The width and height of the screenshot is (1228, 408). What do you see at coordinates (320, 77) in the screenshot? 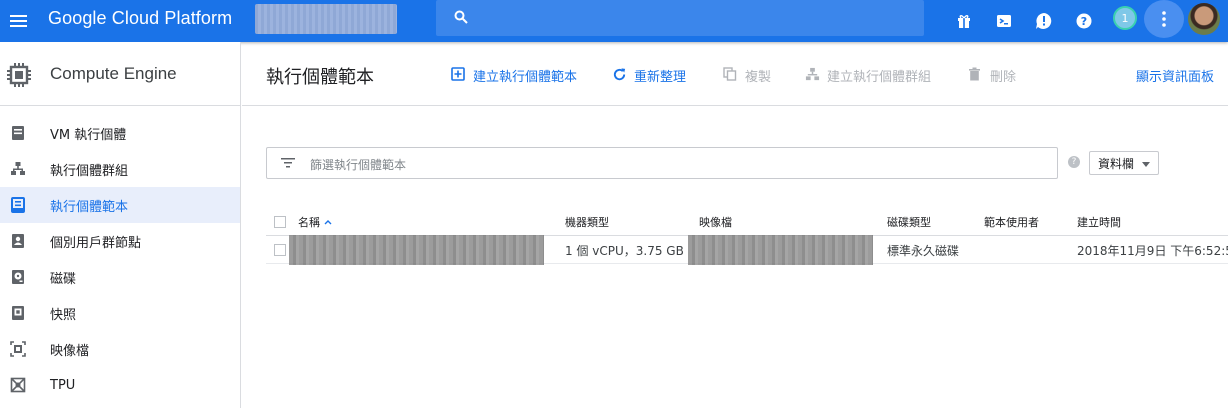
I see `page-title: 執行個體範本` at bounding box center [320, 77].